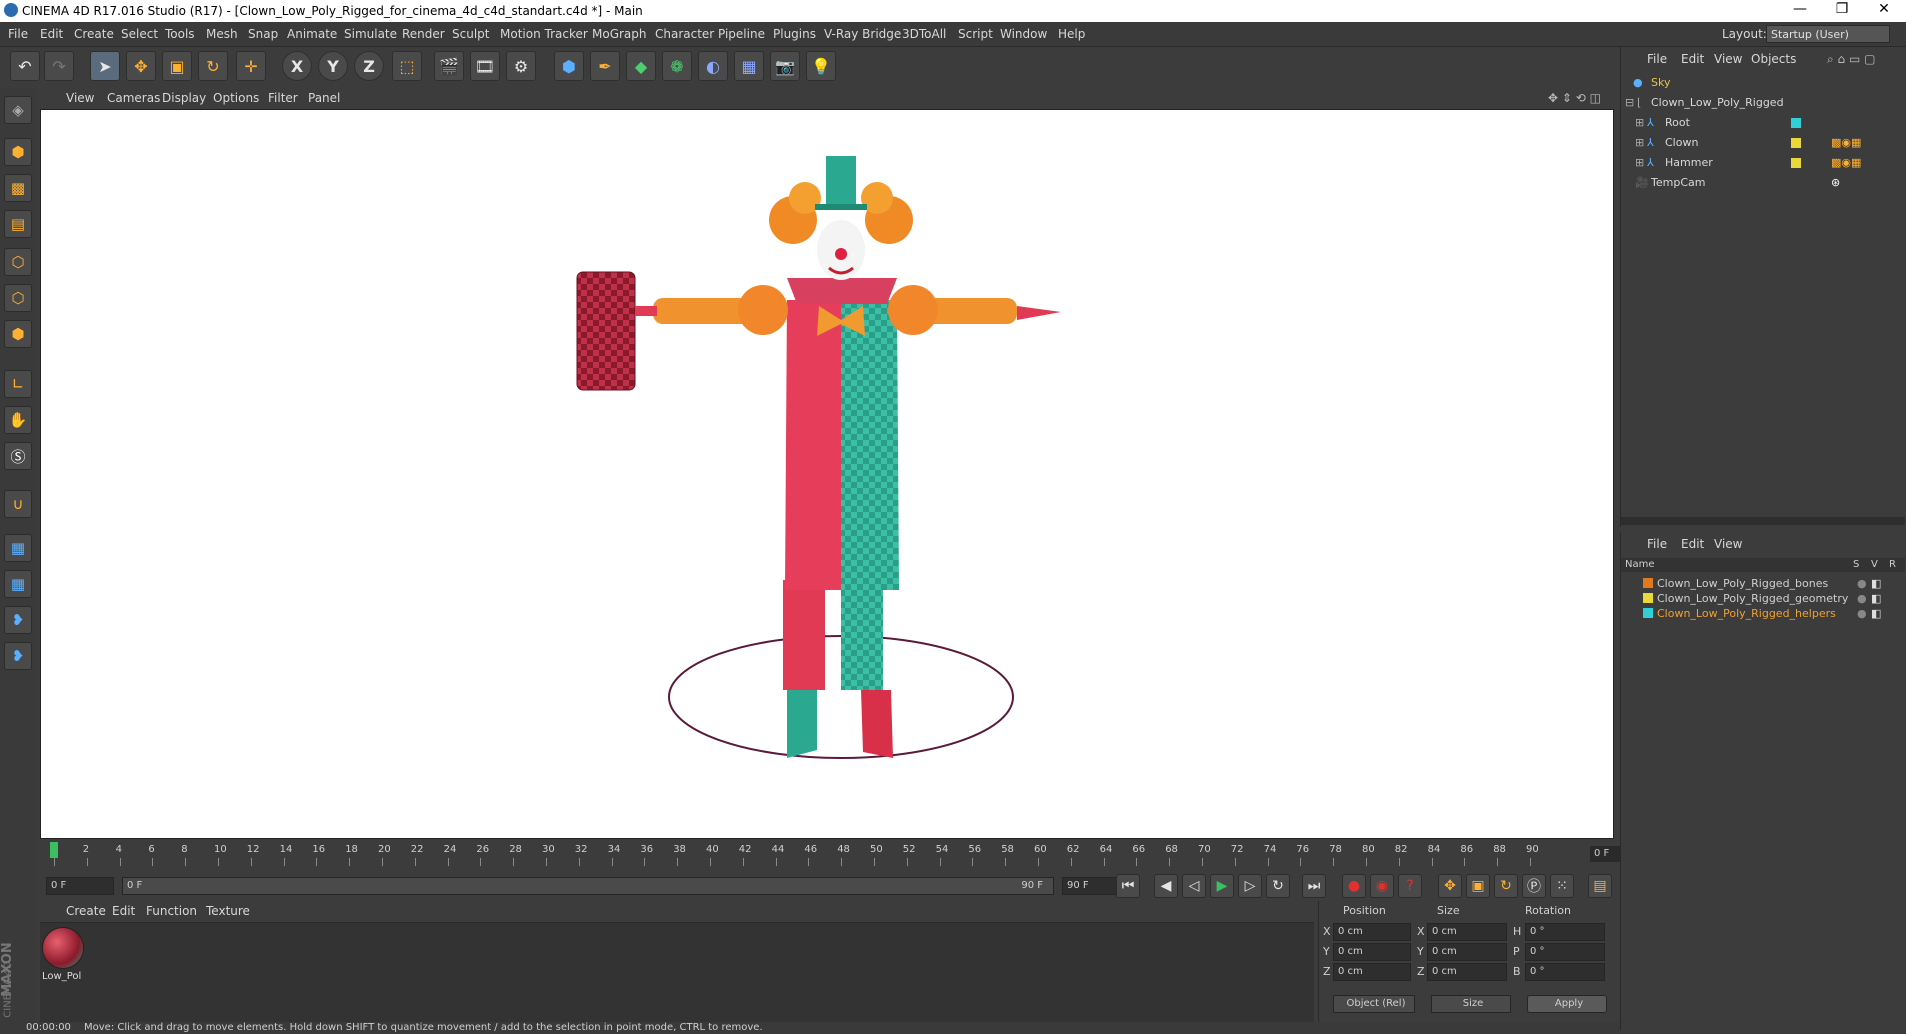  What do you see at coordinates (741, 34) in the screenshot?
I see `menu-pipeline: Pipeline` at bounding box center [741, 34].